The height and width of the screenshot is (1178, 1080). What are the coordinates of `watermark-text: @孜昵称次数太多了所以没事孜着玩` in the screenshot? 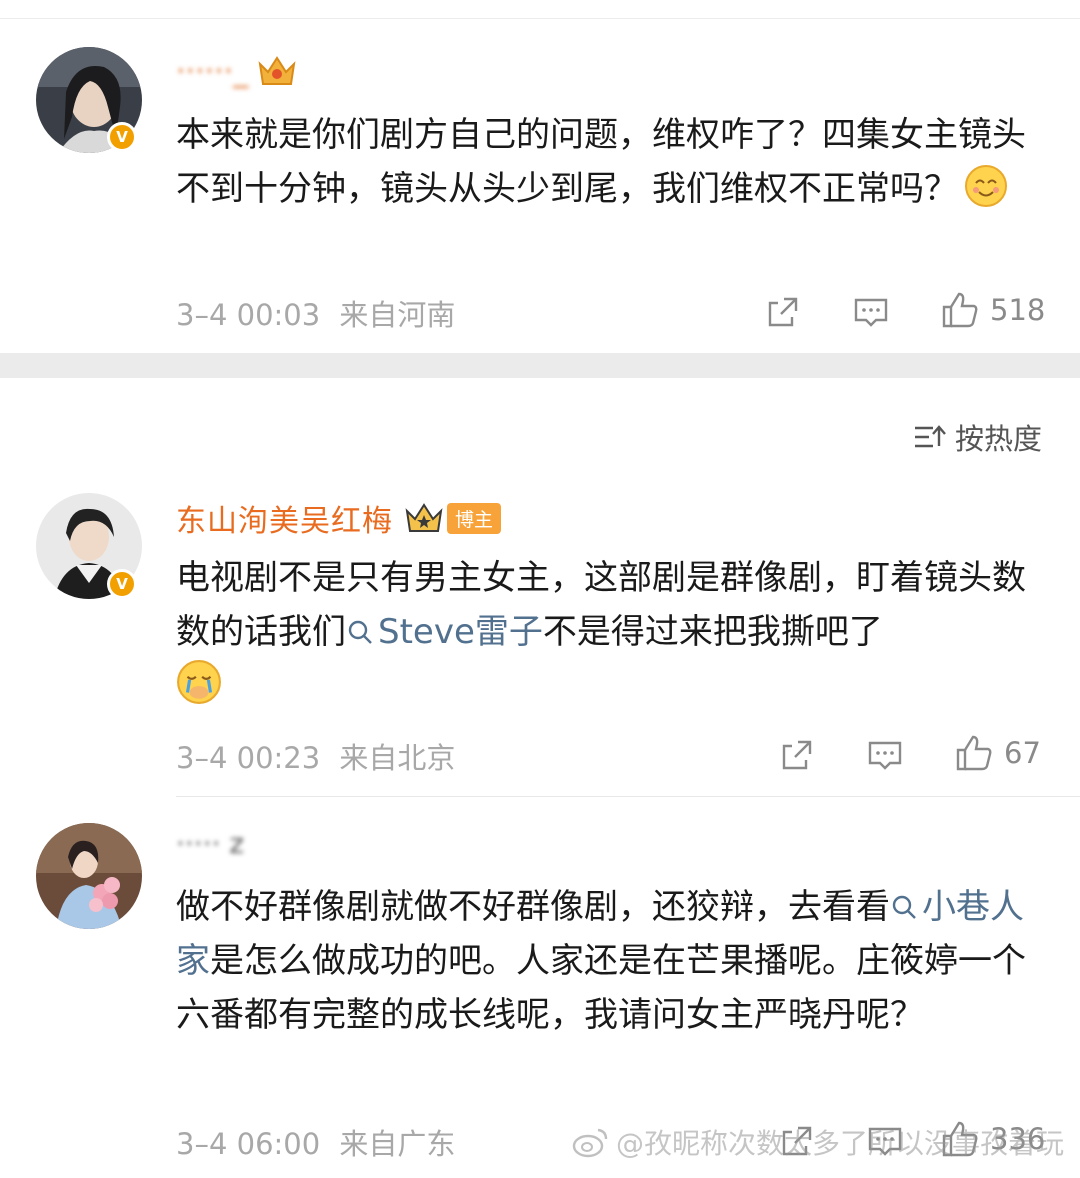 It's located at (840, 1143).